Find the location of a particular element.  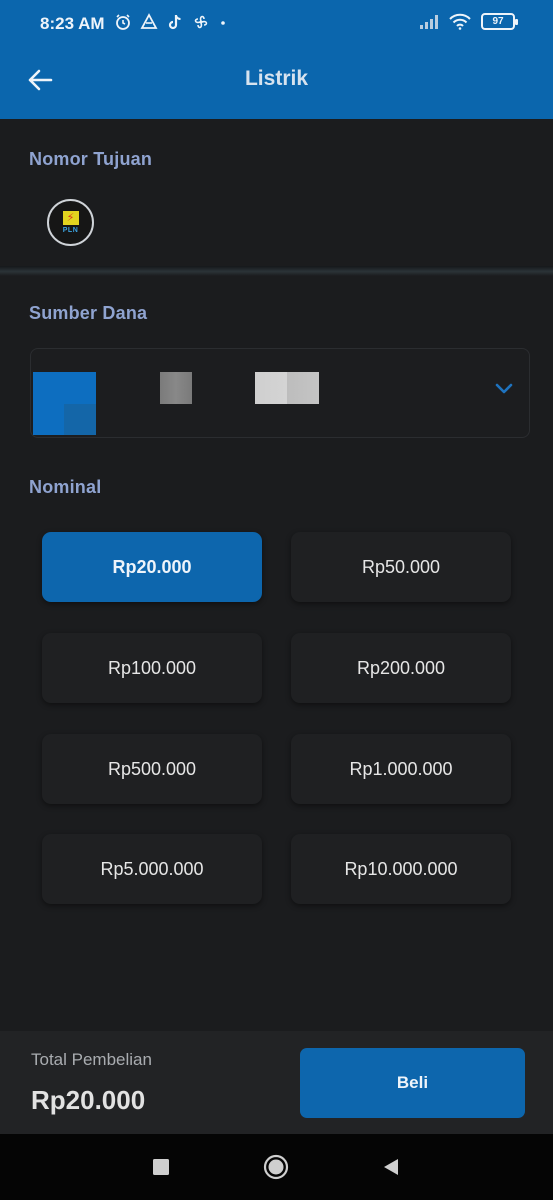

recents-button is located at coordinates (161, 1167).